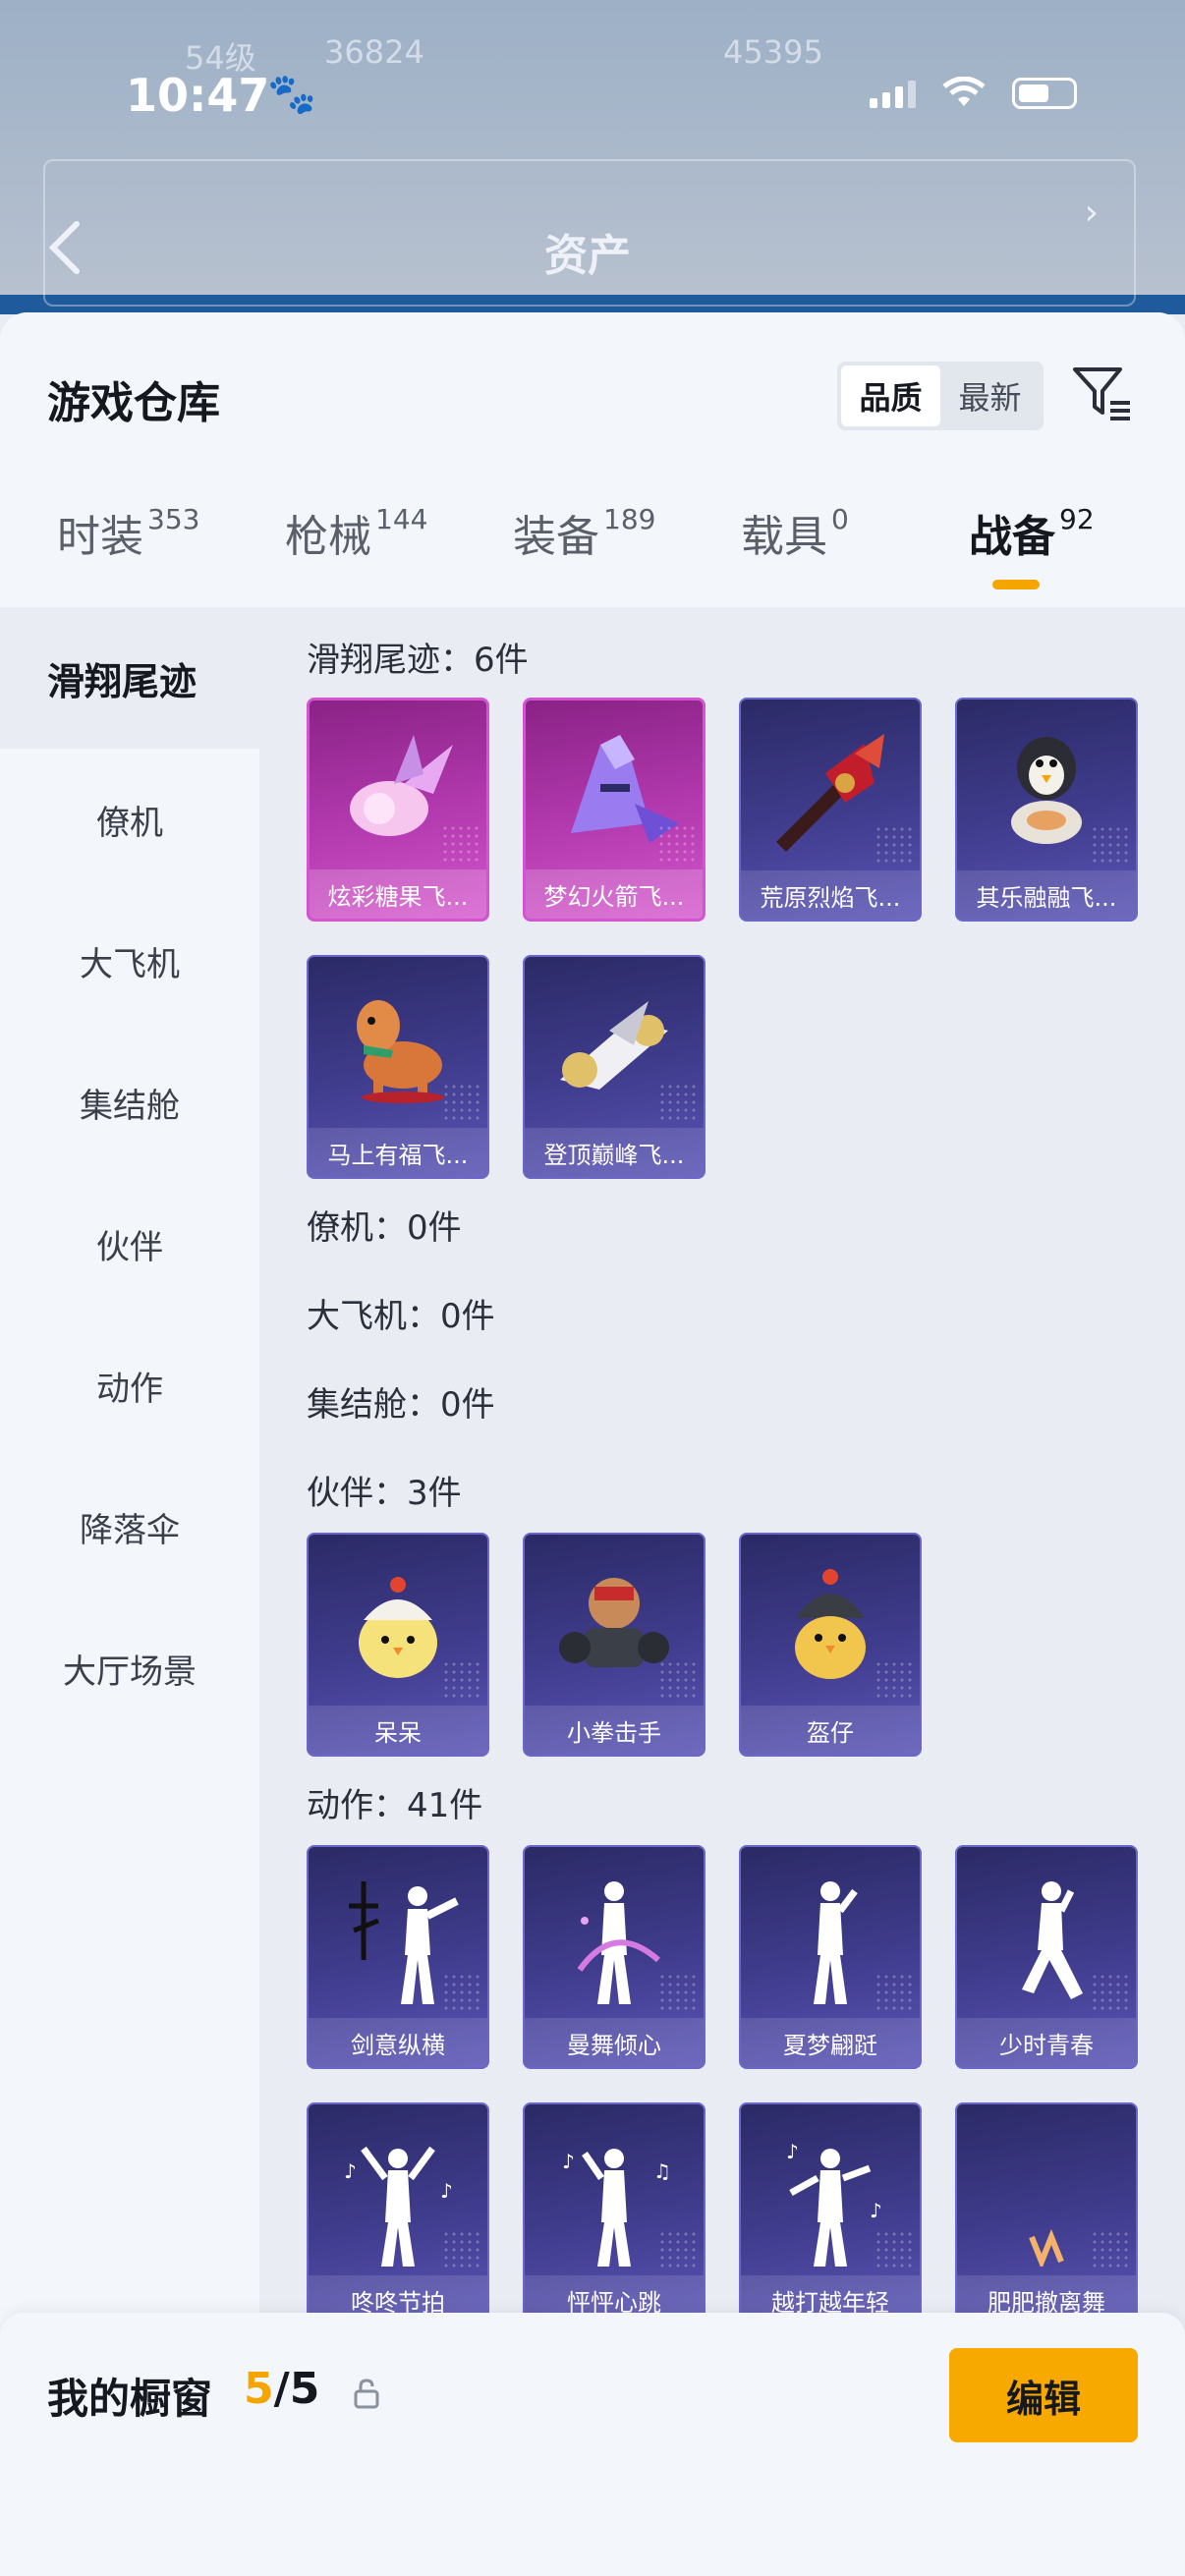 The image size is (1185, 2576). Describe the element at coordinates (1103, 393) in the screenshot. I see `filter-icon` at that location.